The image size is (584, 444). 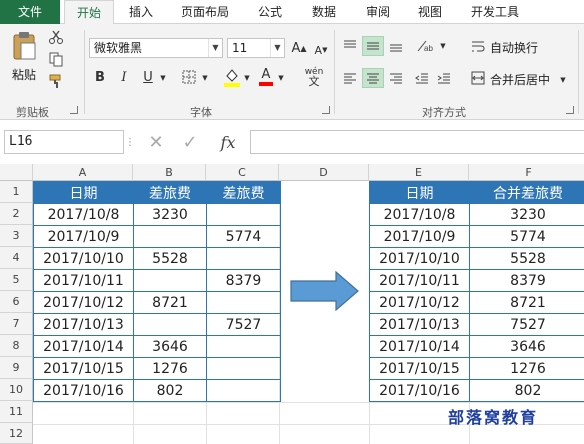 What do you see at coordinates (324, 12) in the screenshot?
I see `tab-data: 数据` at bounding box center [324, 12].